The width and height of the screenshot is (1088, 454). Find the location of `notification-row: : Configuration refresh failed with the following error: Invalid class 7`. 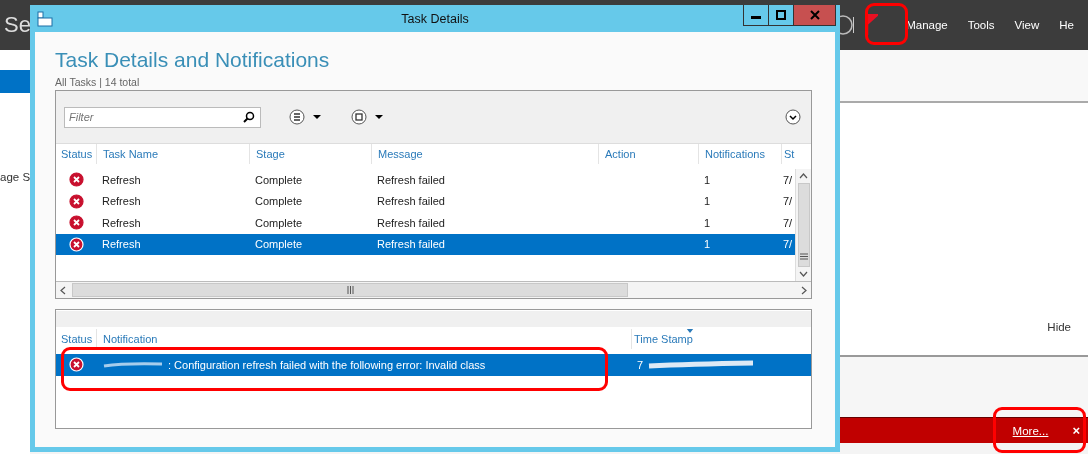

notification-row: : Configuration refresh failed with the following error: Invalid class 7 is located at coordinates (433, 365).